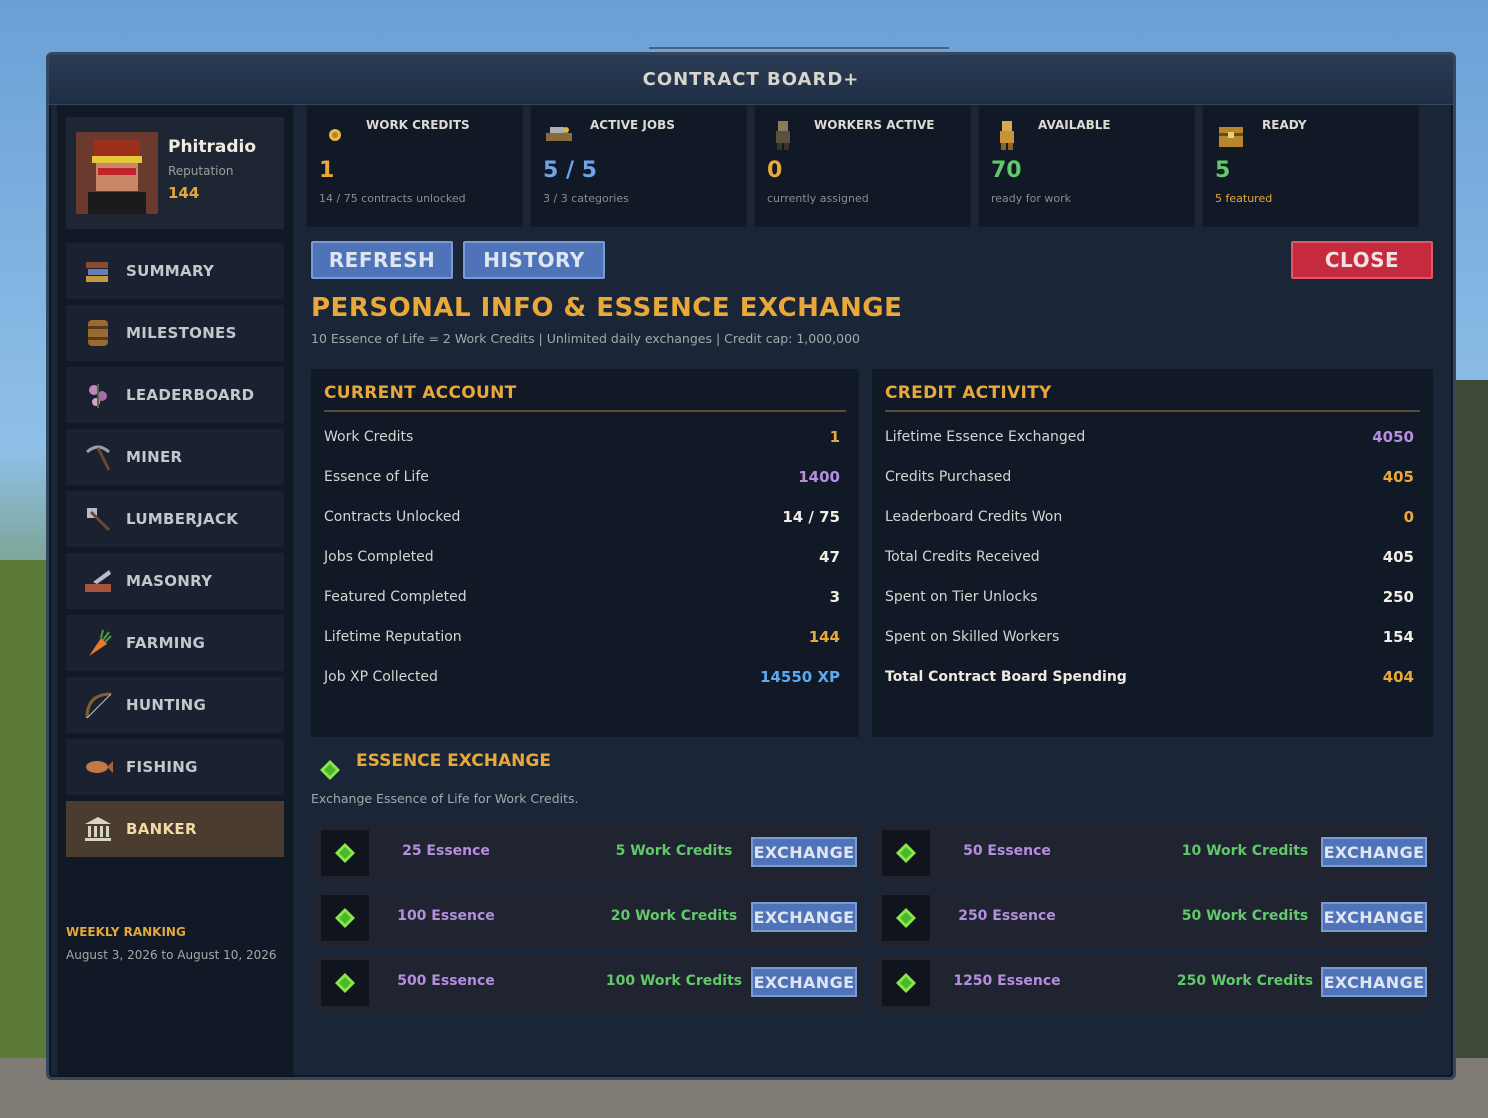 The height and width of the screenshot is (1118, 1488). I want to click on window-title: CONTRACT BOARD+, so click(751, 79).